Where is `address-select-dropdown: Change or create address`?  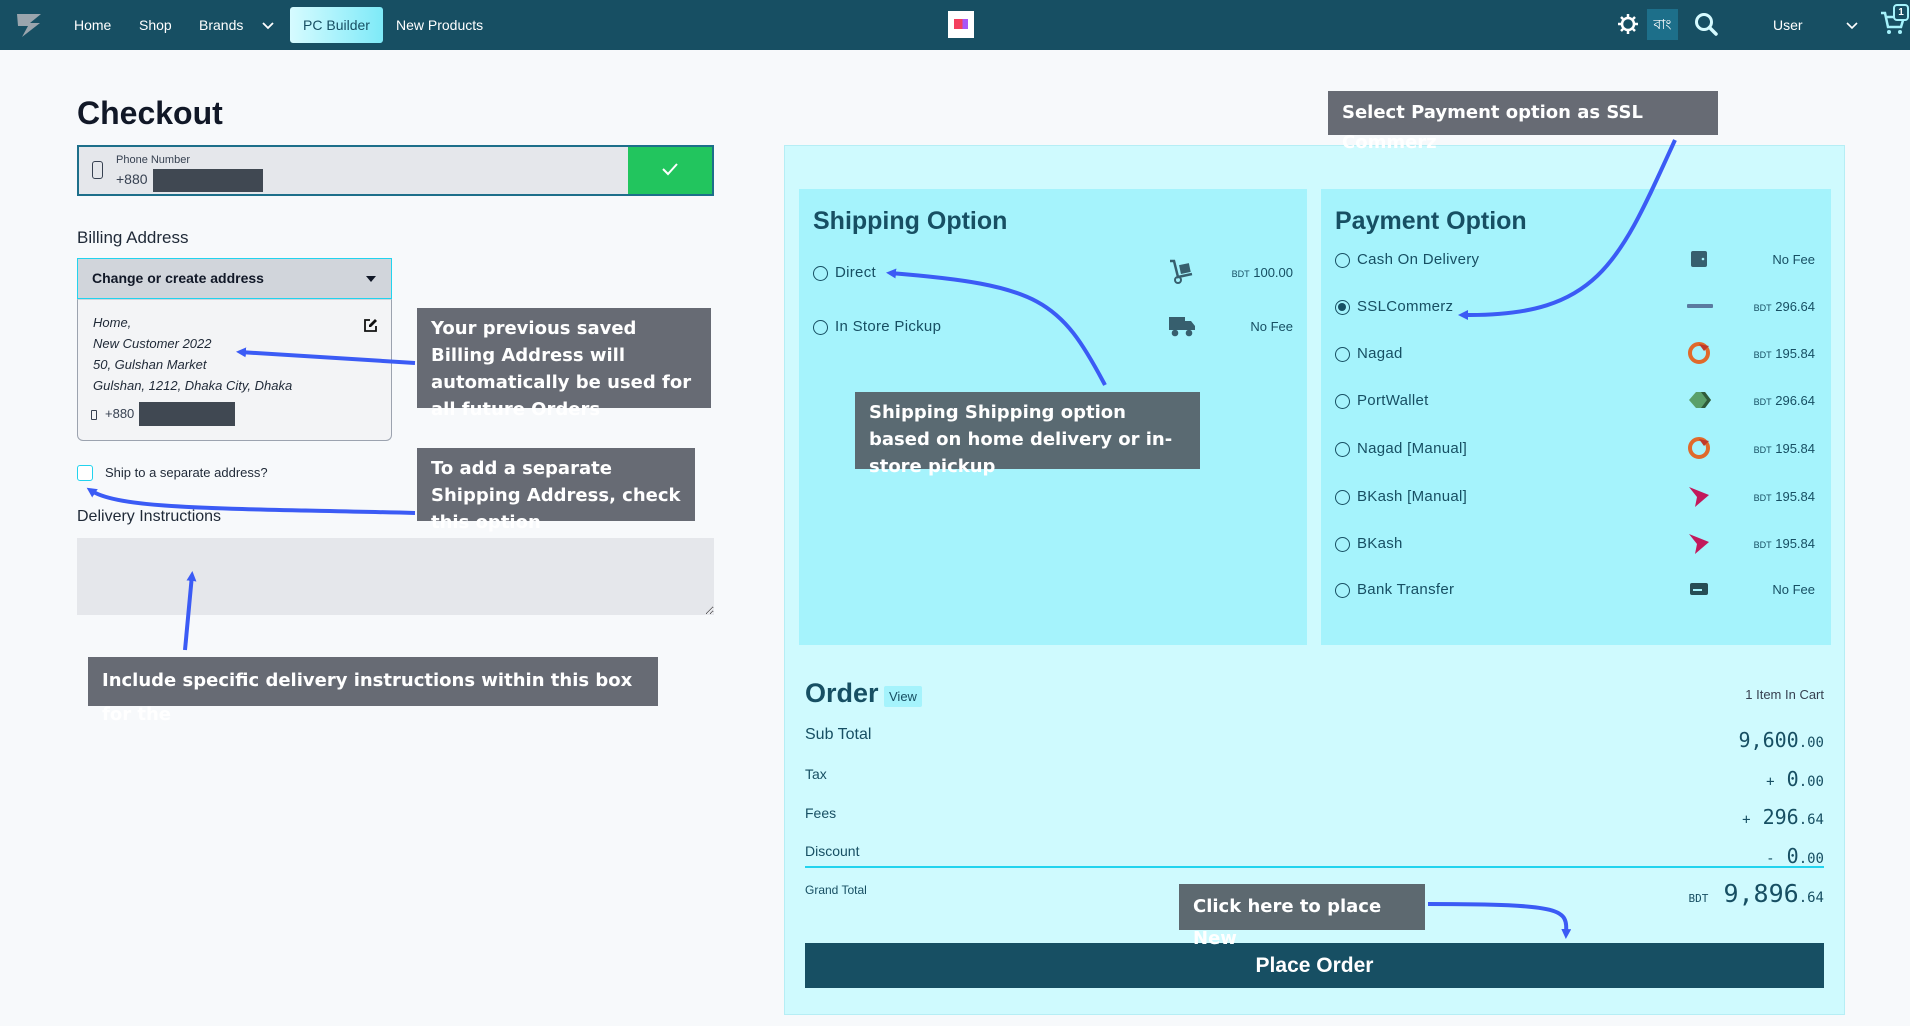 address-select-dropdown: Change or create address is located at coordinates (234, 278).